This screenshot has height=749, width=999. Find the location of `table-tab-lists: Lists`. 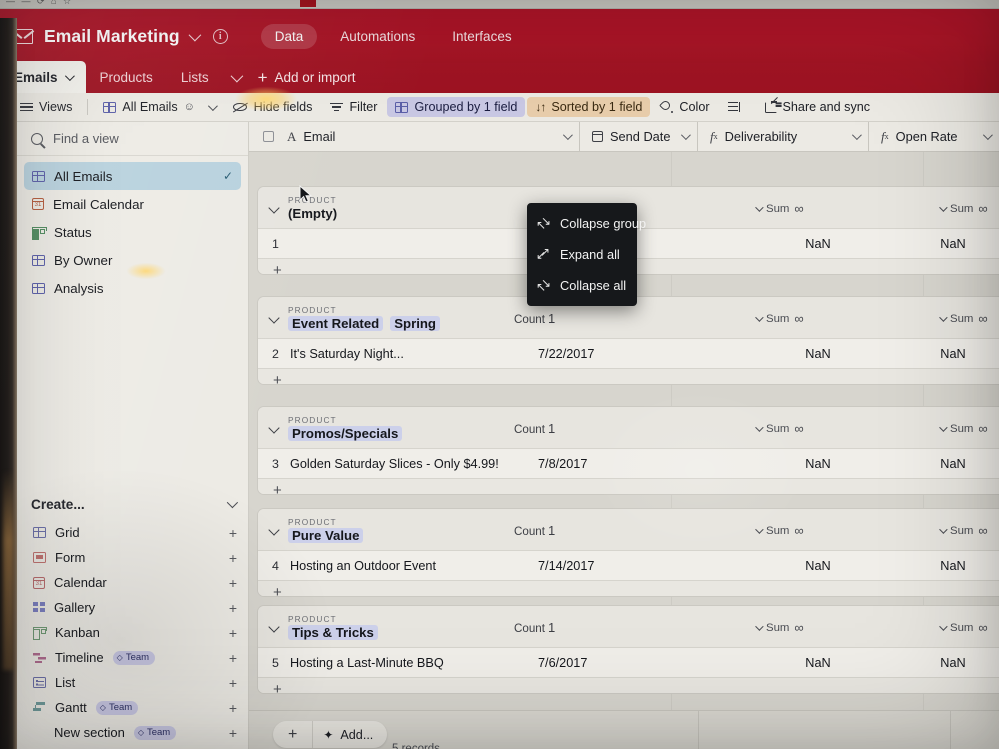

table-tab-lists: Lists is located at coordinates (195, 77).